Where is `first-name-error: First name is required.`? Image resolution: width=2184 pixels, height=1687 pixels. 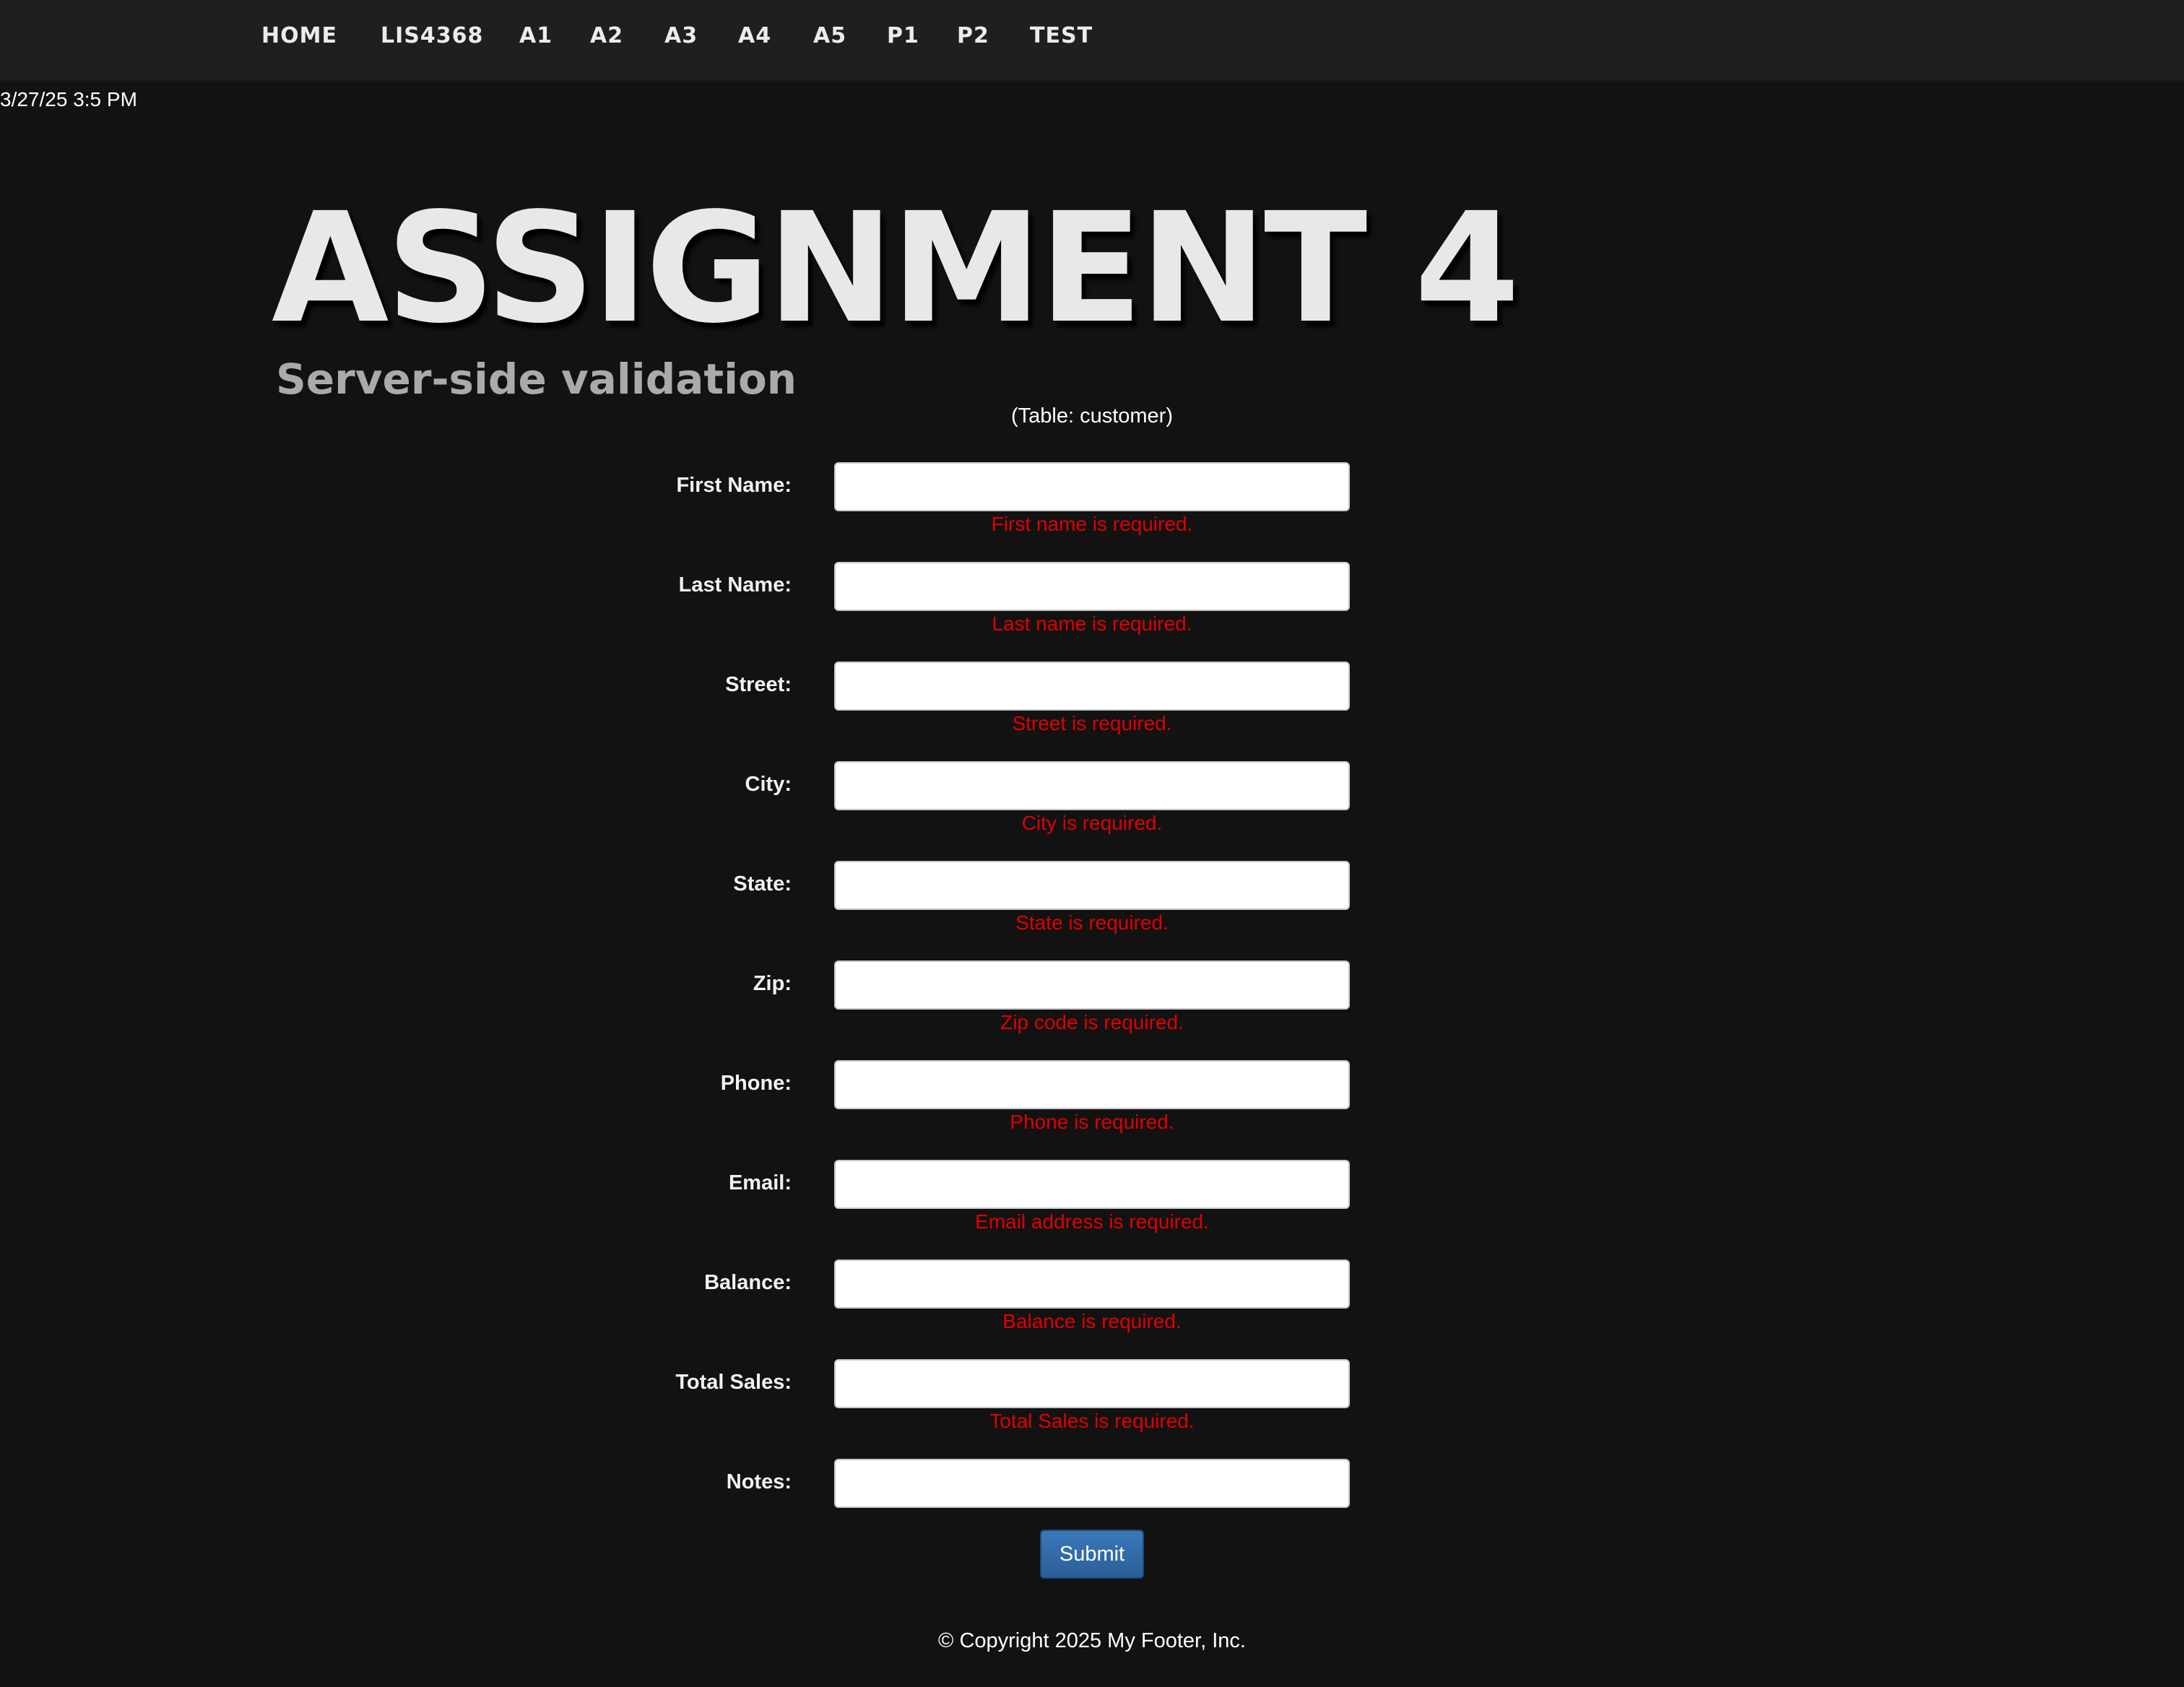 first-name-error: First name is required. is located at coordinates (1092, 524).